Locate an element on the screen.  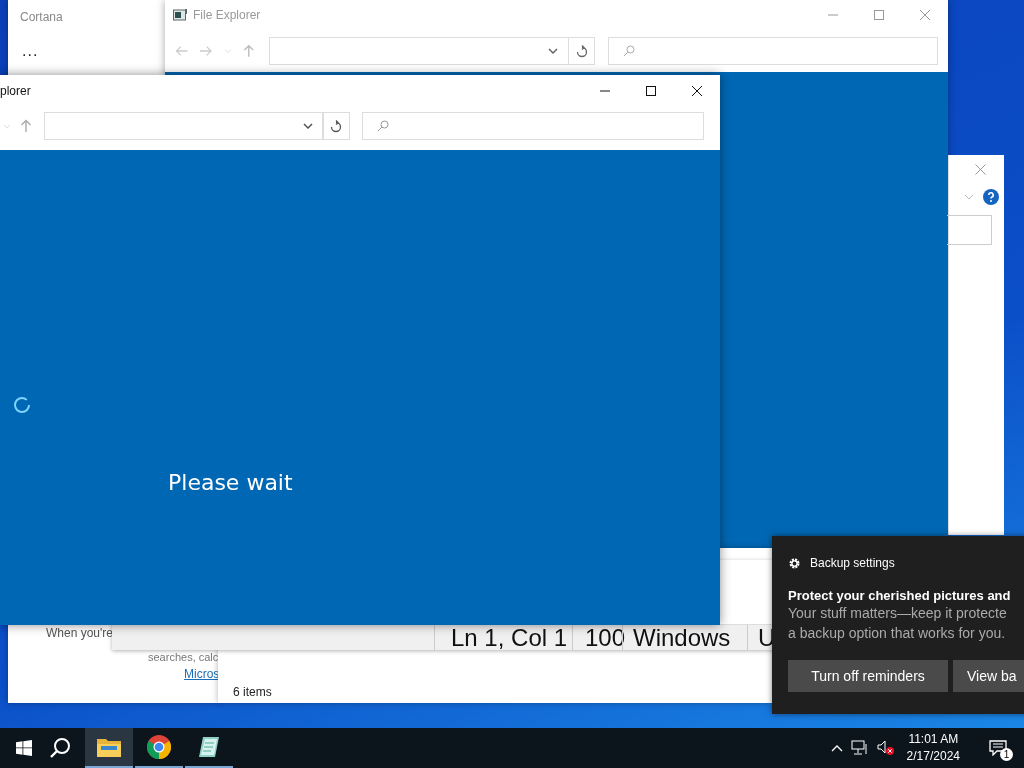
gear-icon is located at coordinates (794, 563).